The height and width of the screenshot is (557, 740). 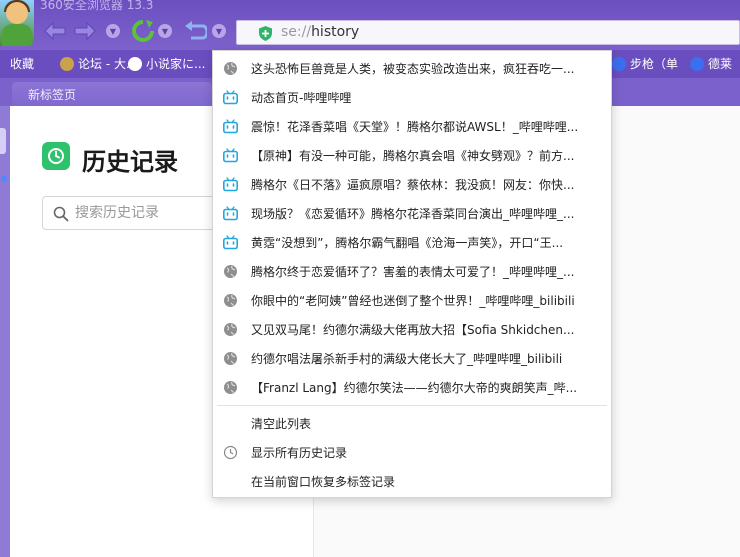 What do you see at coordinates (488, 32) in the screenshot?
I see `address-bar: se://history` at bounding box center [488, 32].